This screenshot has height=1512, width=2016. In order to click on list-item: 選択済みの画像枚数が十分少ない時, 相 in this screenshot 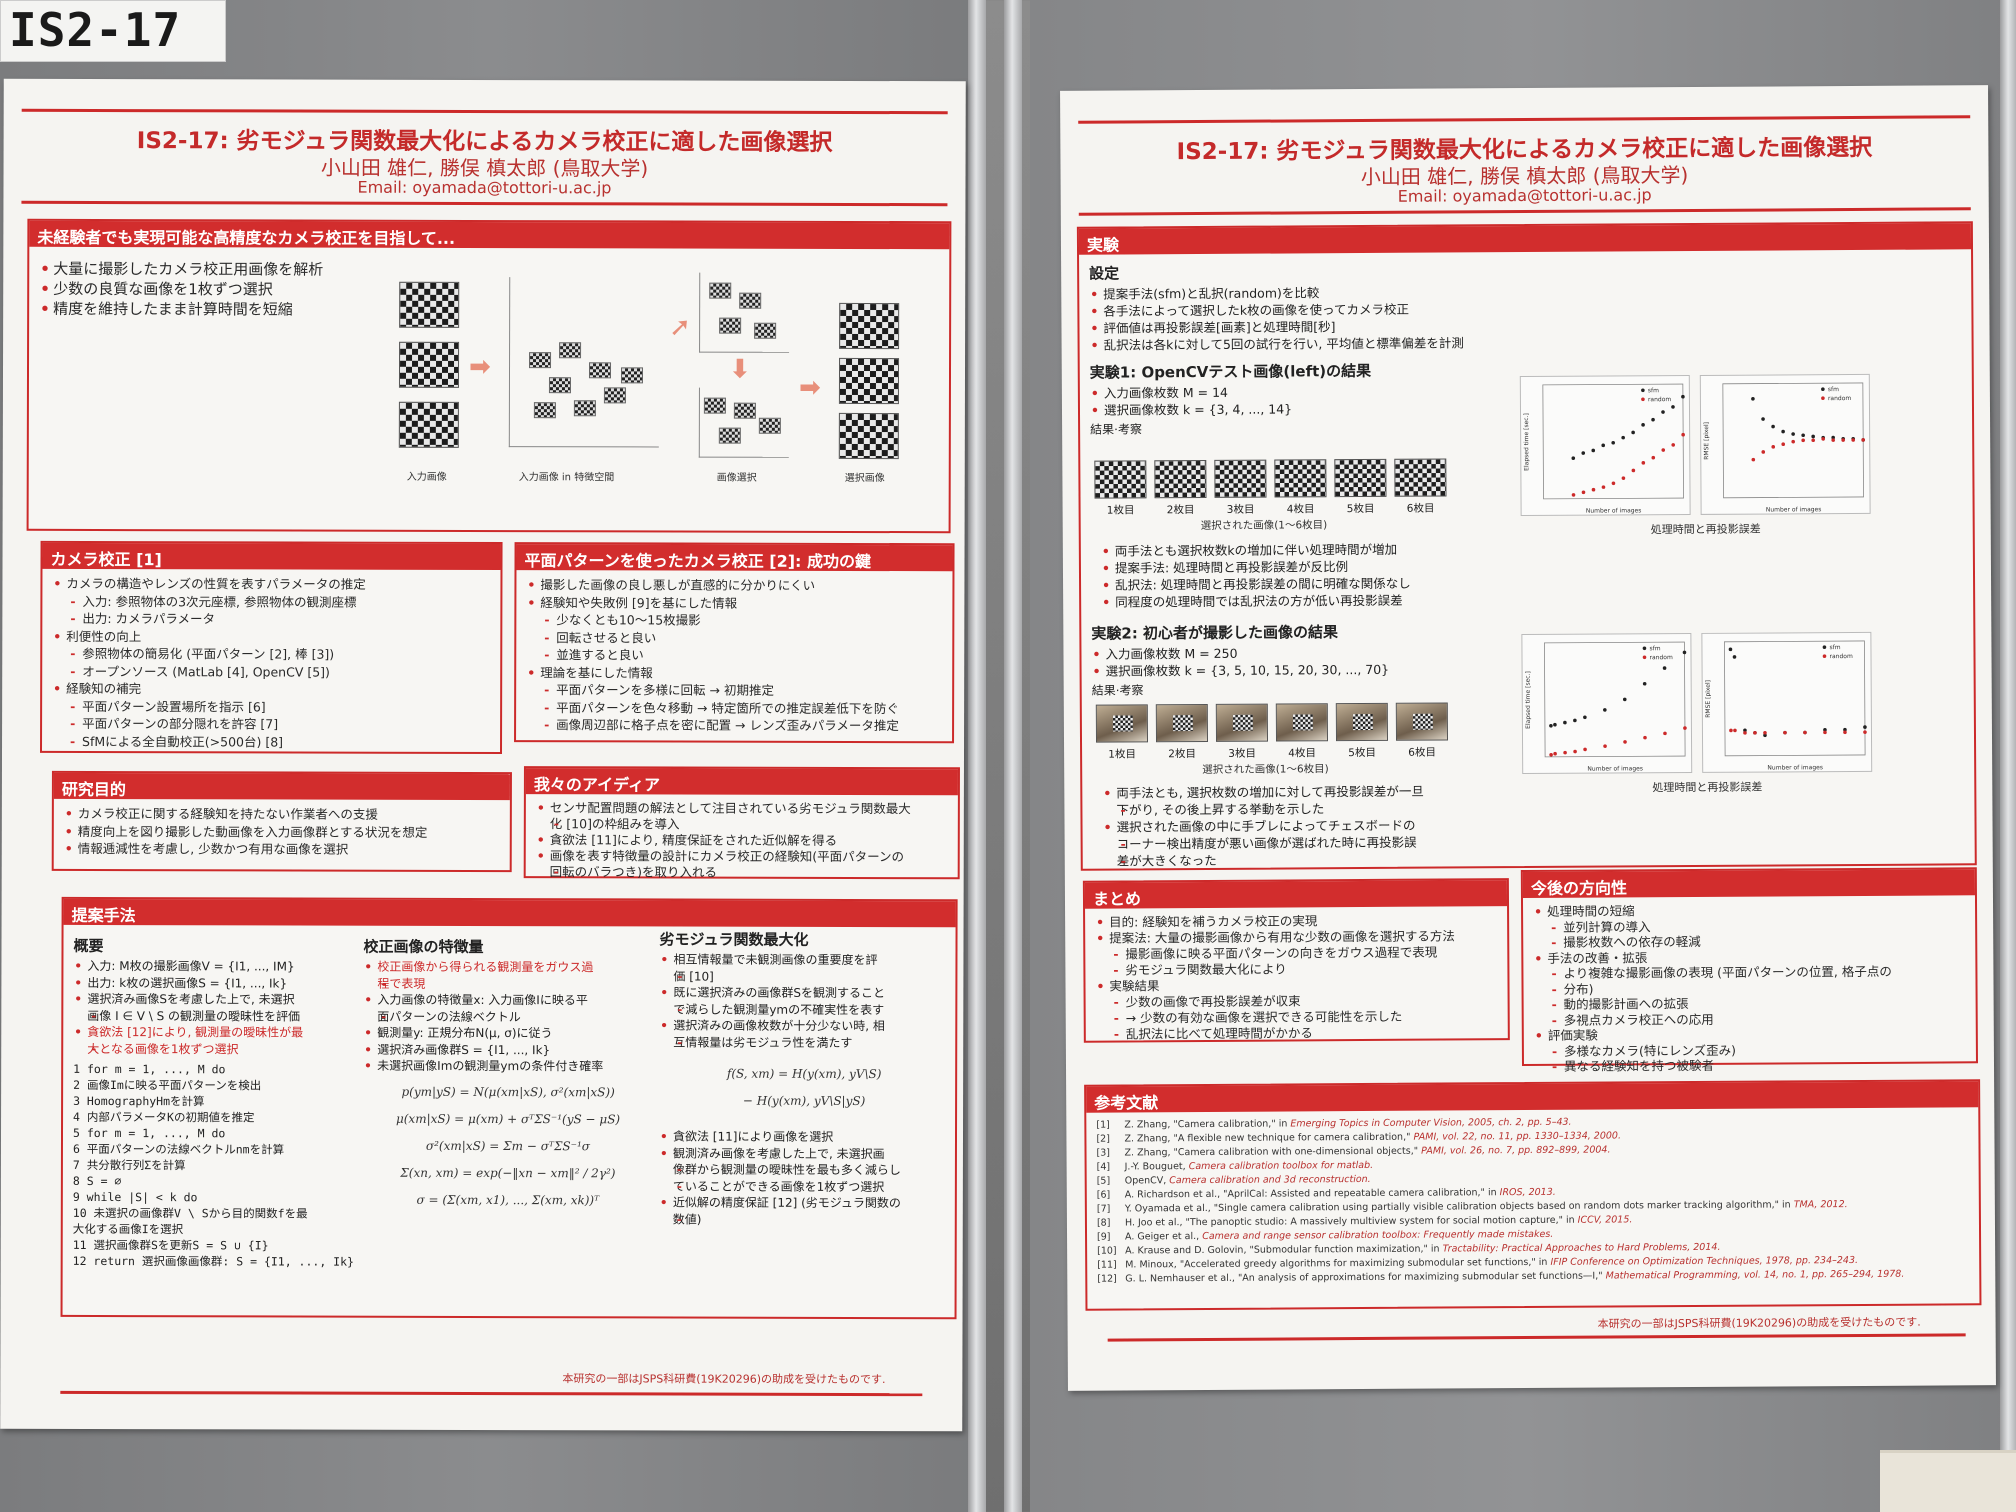, I will do `click(804, 1025)`.